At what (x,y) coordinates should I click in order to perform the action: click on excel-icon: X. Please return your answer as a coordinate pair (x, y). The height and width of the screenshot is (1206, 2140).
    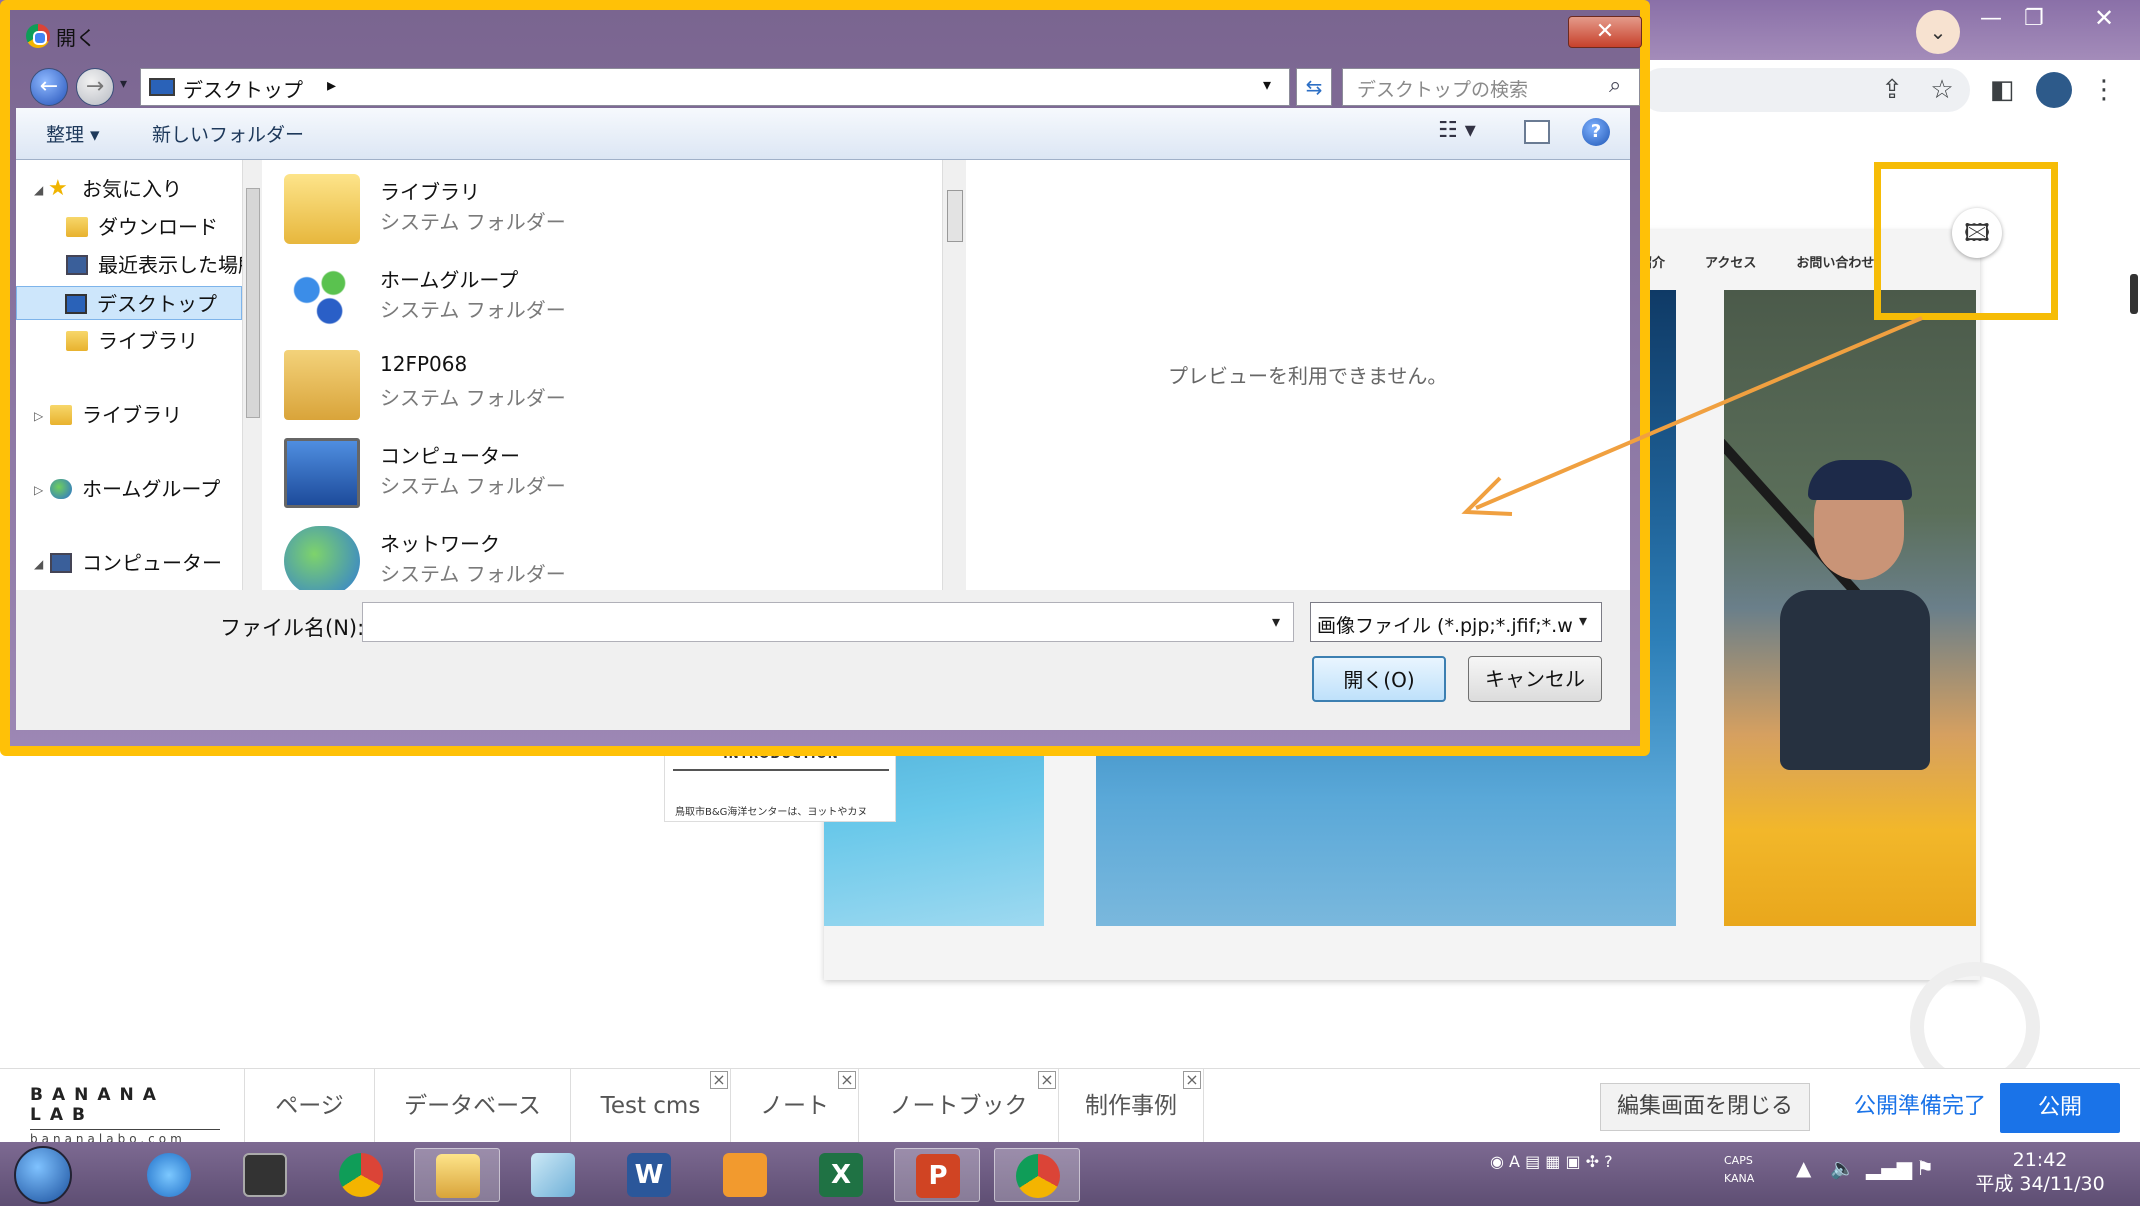
    Looking at the image, I should click on (841, 1175).